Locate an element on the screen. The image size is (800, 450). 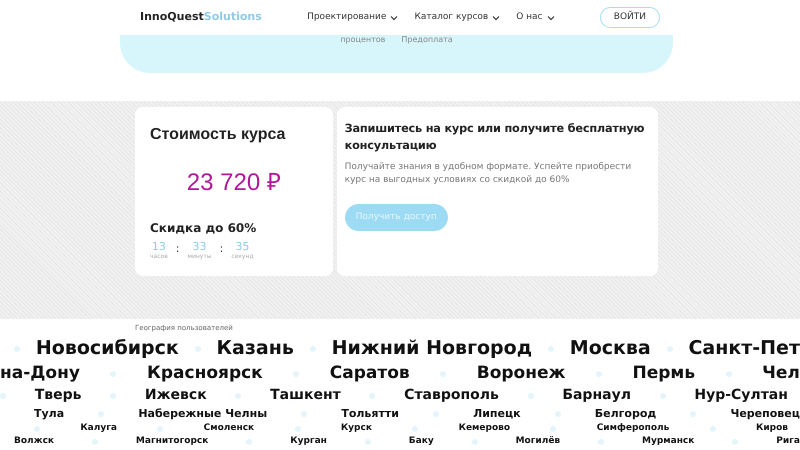
city-name: Санкт-Пет is located at coordinates (744, 349).